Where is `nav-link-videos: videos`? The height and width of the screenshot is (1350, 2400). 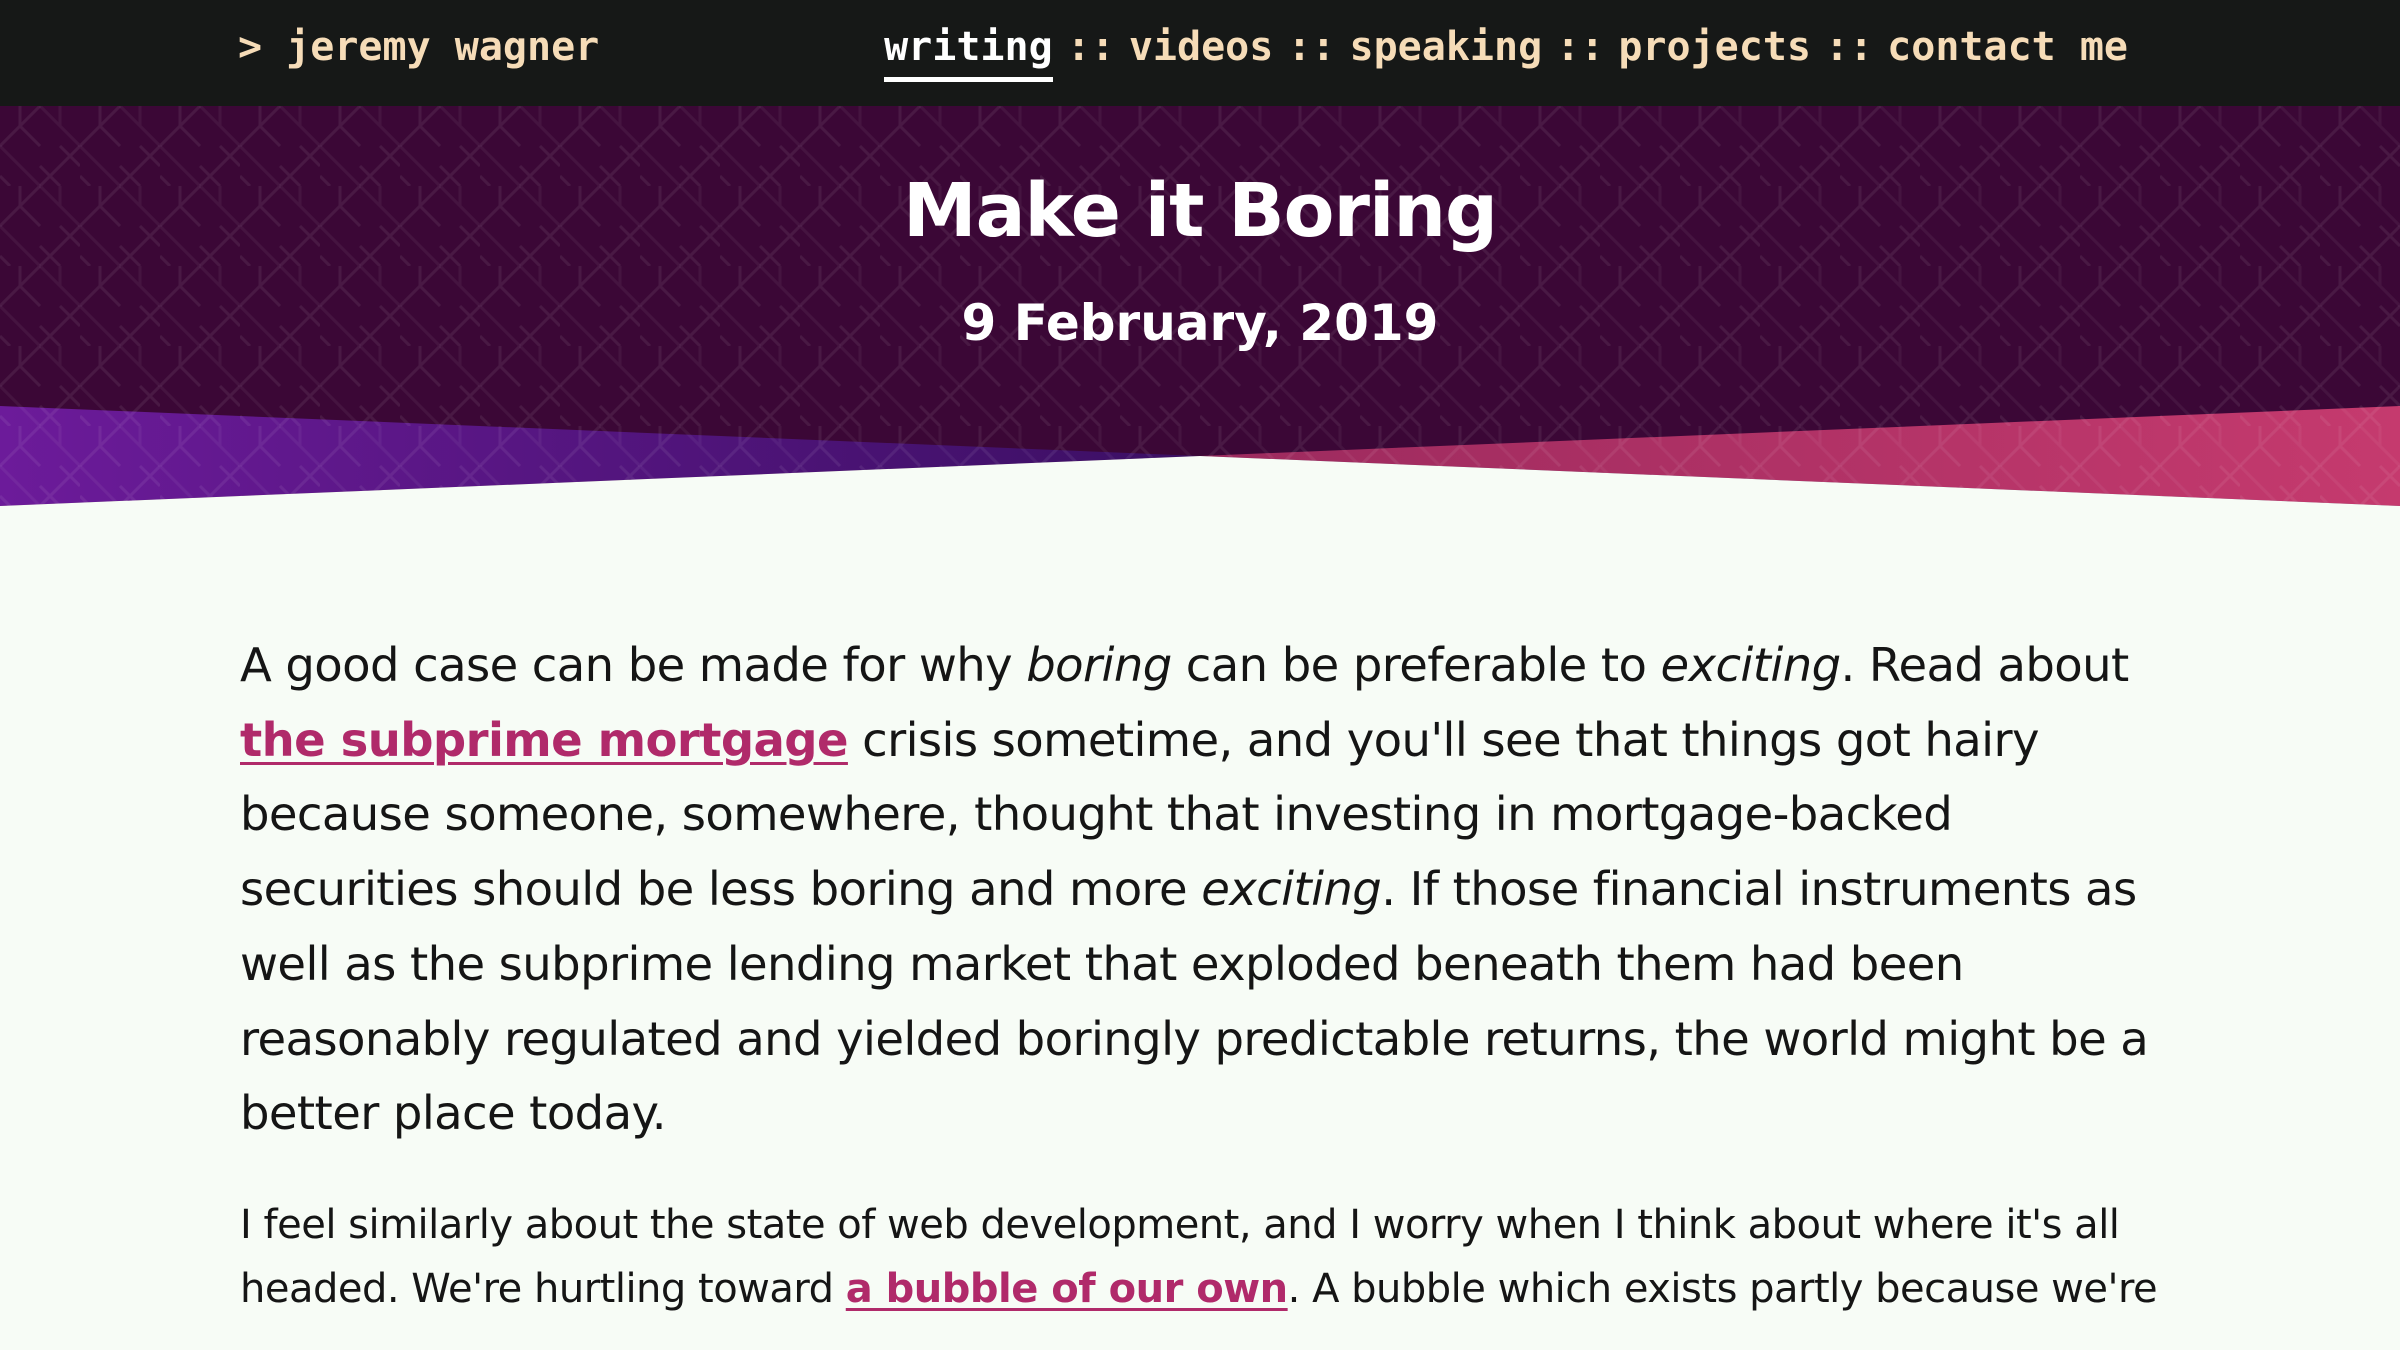
nav-link-videos: videos is located at coordinates (1201, 47).